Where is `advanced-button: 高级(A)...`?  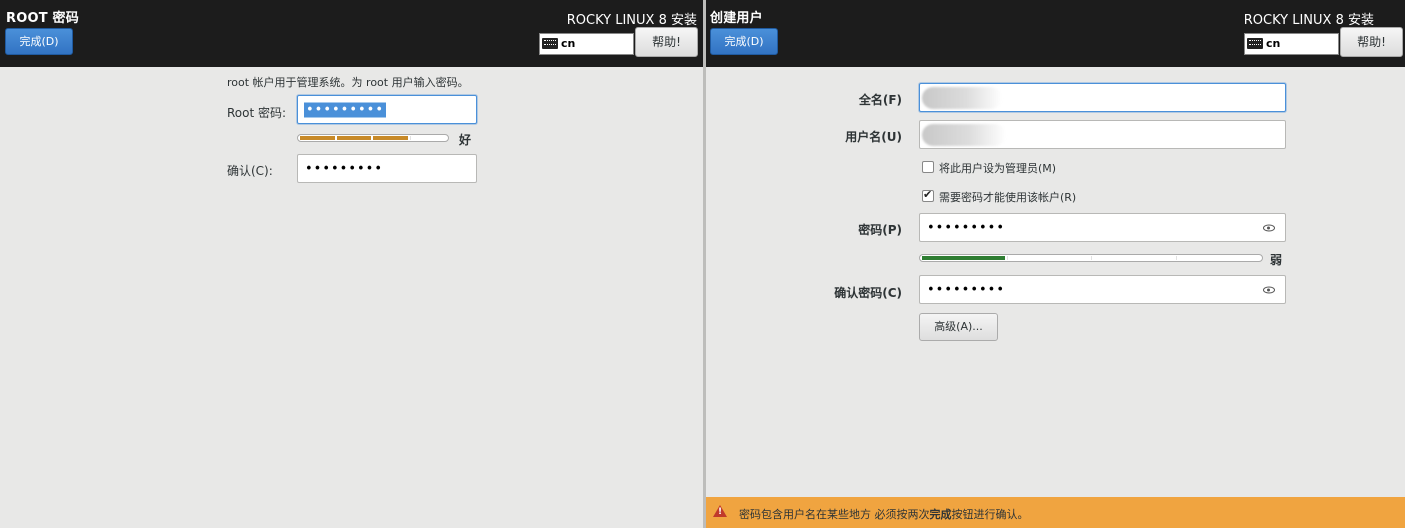
advanced-button: 高级(A)... is located at coordinates (958, 327).